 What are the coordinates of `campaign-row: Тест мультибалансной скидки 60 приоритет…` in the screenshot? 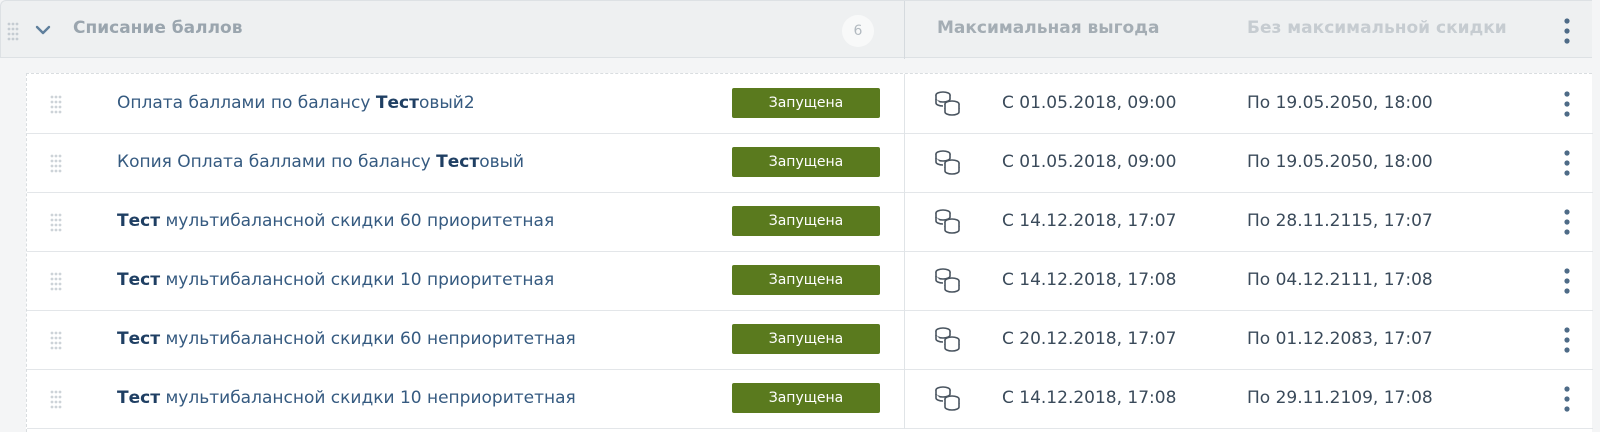 It's located at (810, 222).